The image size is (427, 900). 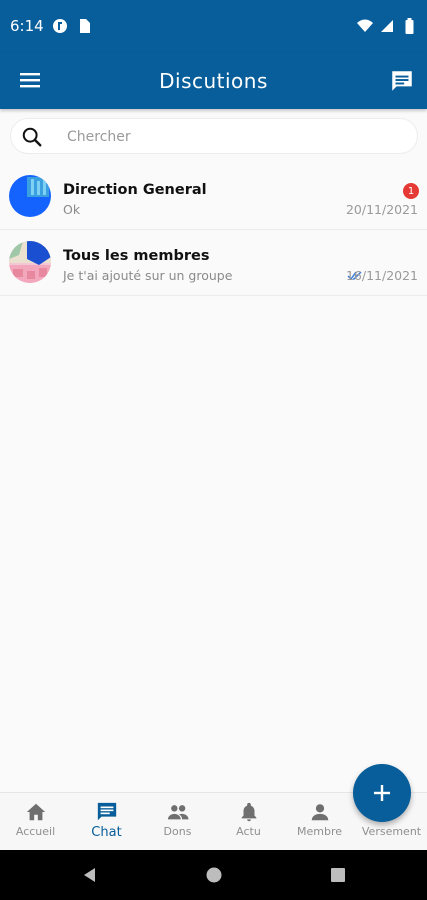 I want to click on chat-date: 16/11/2021, so click(x=381, y=275).